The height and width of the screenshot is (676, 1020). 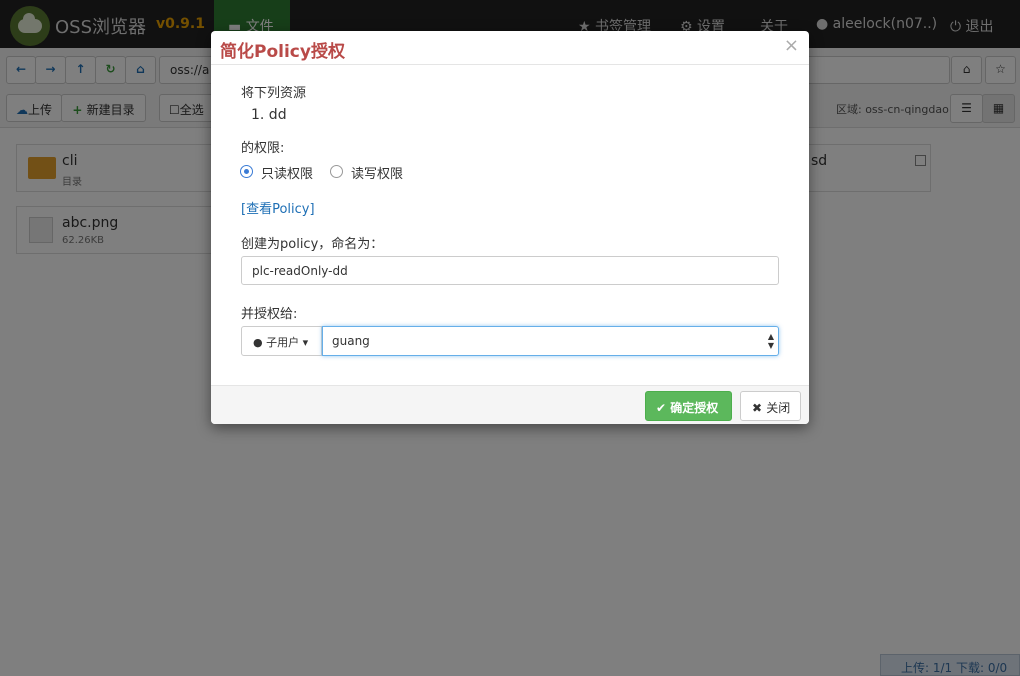 What do you see at coordinates (282, 52) in the screenshot?
I see `dialog-title: 简化Policy授权` at bounding box center [282, 52].